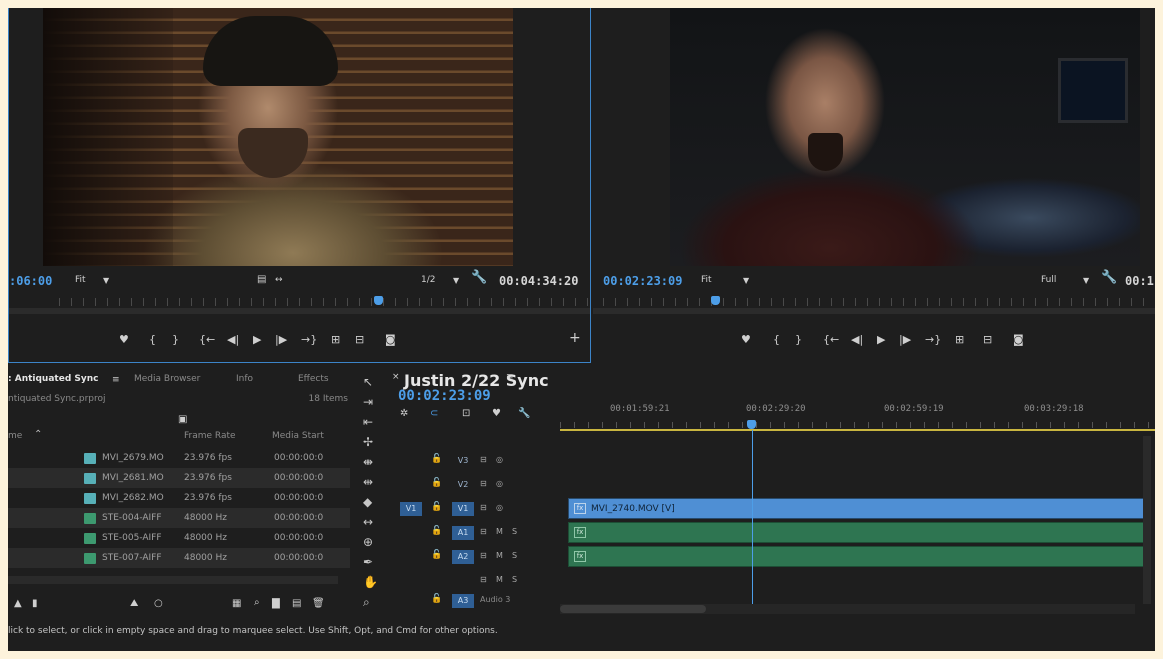  Describe the element at coordinates (179, 538) in the screenshot. I see `project-list-item: STE-005-AIFF 48000 Hz 00:00:00:0` at that location.